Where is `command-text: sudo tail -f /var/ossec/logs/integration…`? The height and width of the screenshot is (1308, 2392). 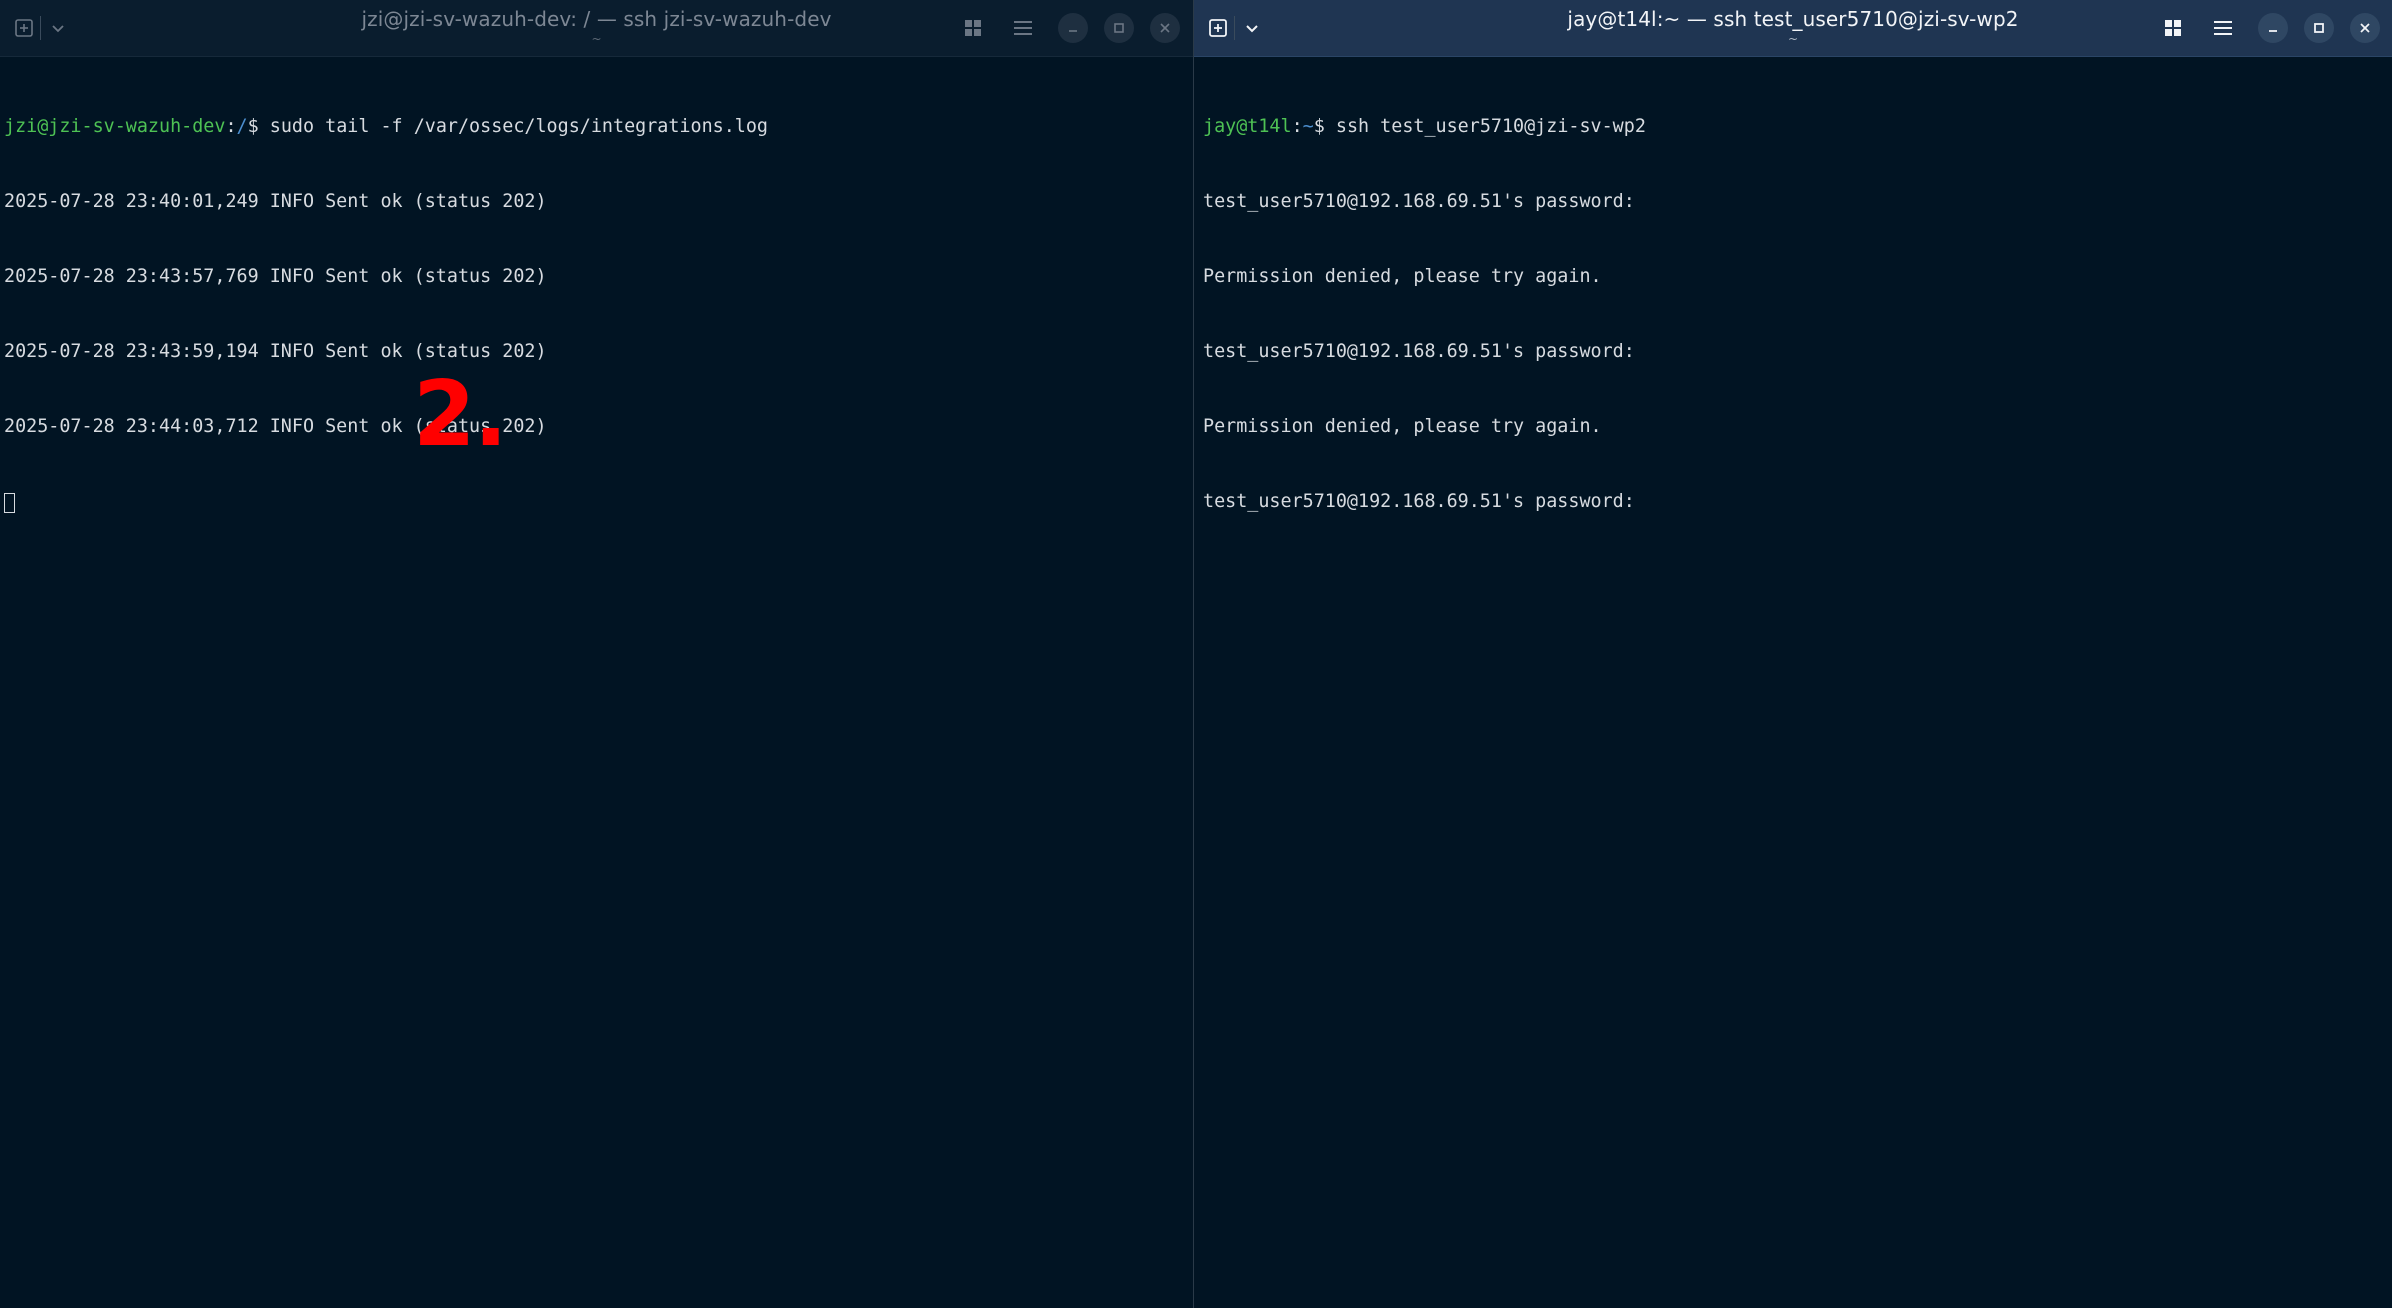 command-text: sudo tail -f /var/ossec/logs/integration… is located at coordinates (513, 126).